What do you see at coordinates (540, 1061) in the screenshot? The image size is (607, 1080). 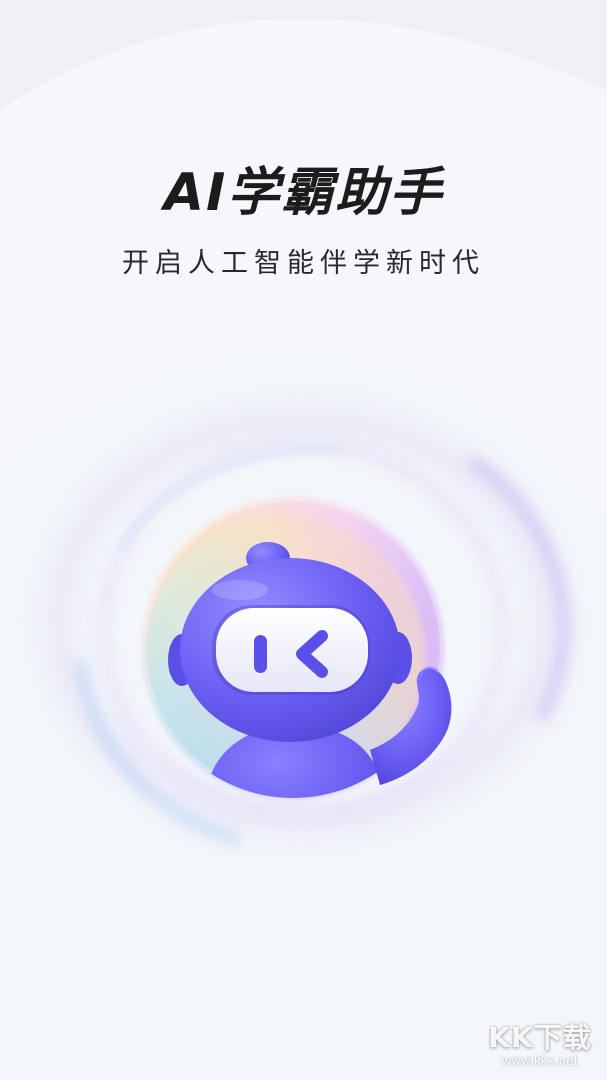 I see `watermark-site: www.kkx.net` at bounding box center [540, 1061].